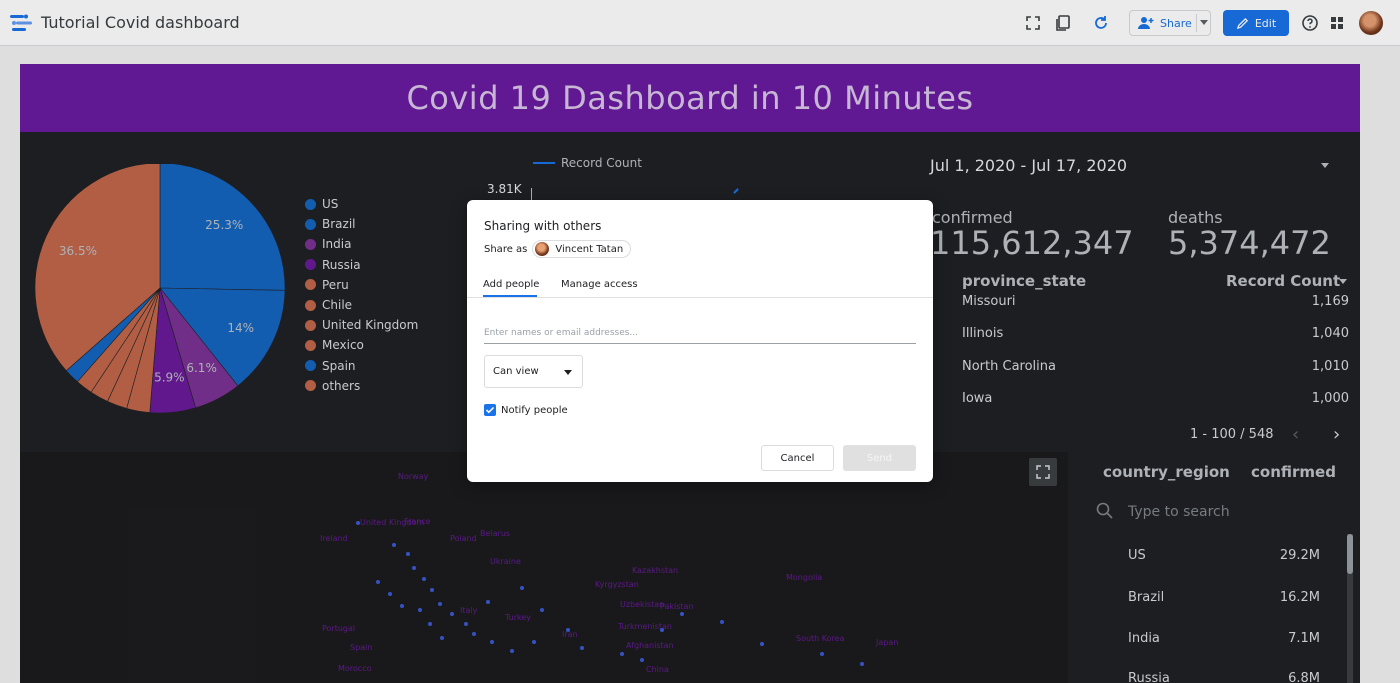 Image resolution: width=1400 pixels, height=683 pixels. I want to click on email-field, so click(700, 333).